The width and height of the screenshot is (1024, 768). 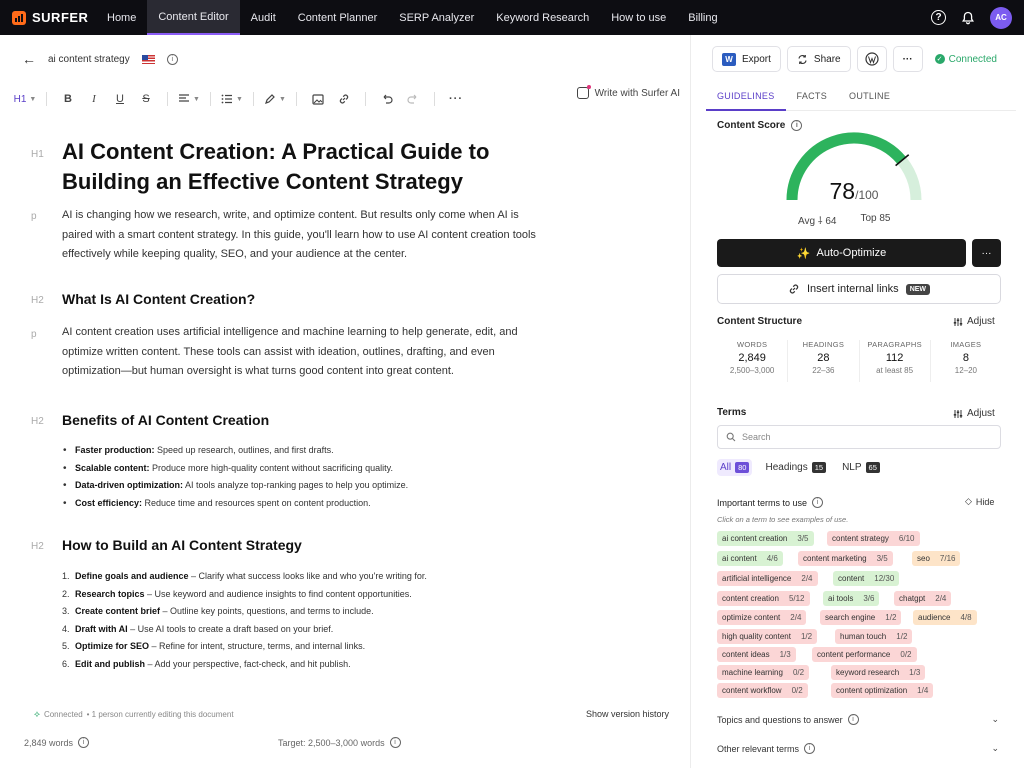 What do you see at coordinates (795, 467) in the screenshot?
I see `filter-headings: Headings 15` at bounding box center [795, 467].